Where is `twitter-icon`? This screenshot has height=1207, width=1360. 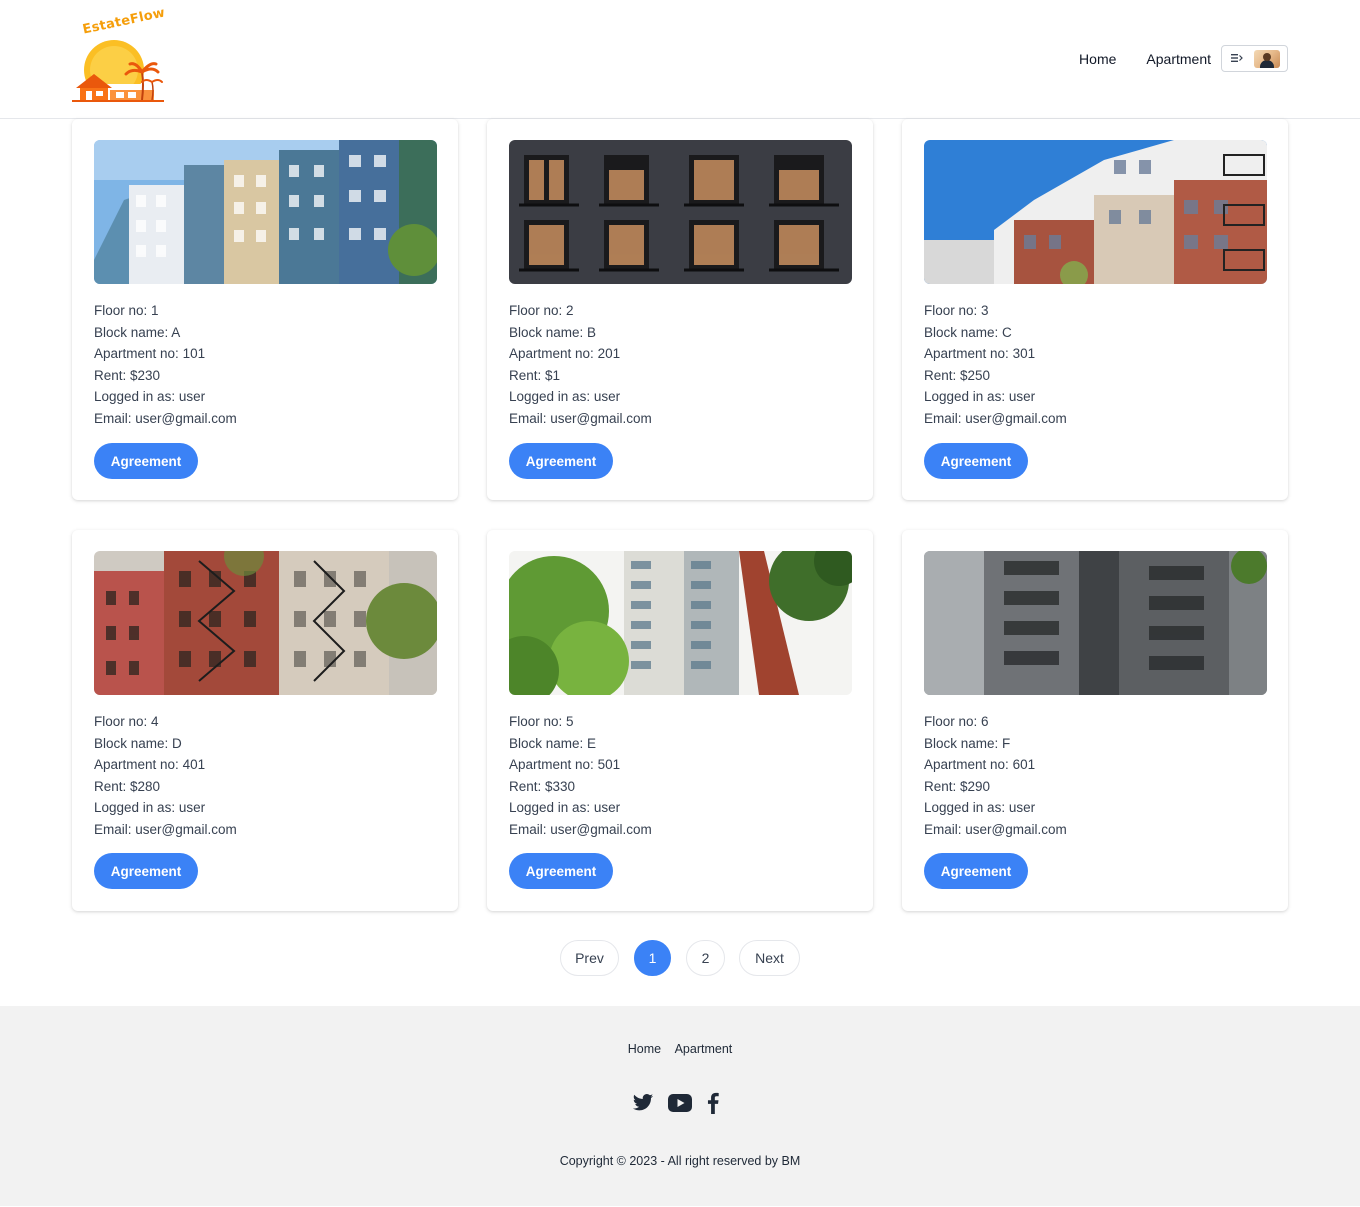
twitter-icon is located at coordinates (643, 1105).